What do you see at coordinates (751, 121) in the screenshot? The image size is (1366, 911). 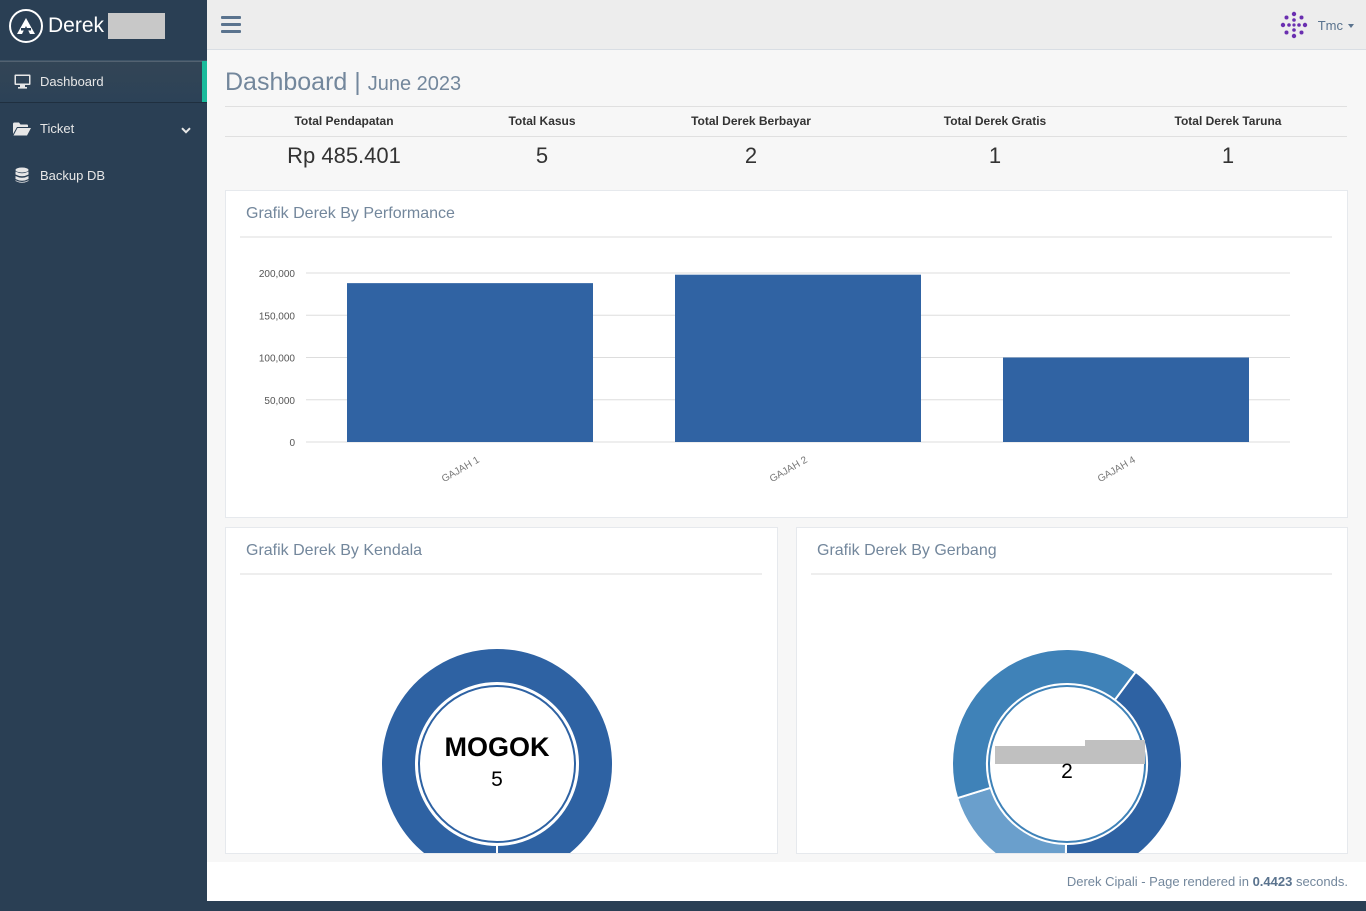 I see `stat-label: Total Derek Berbayar` at bounding box center [751, 121].